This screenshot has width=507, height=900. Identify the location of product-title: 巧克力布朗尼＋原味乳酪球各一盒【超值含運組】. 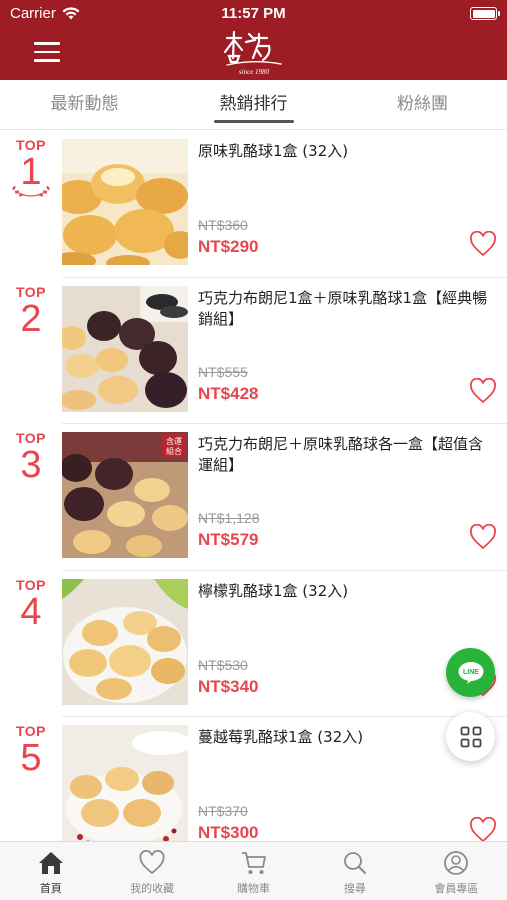
(347, 455).